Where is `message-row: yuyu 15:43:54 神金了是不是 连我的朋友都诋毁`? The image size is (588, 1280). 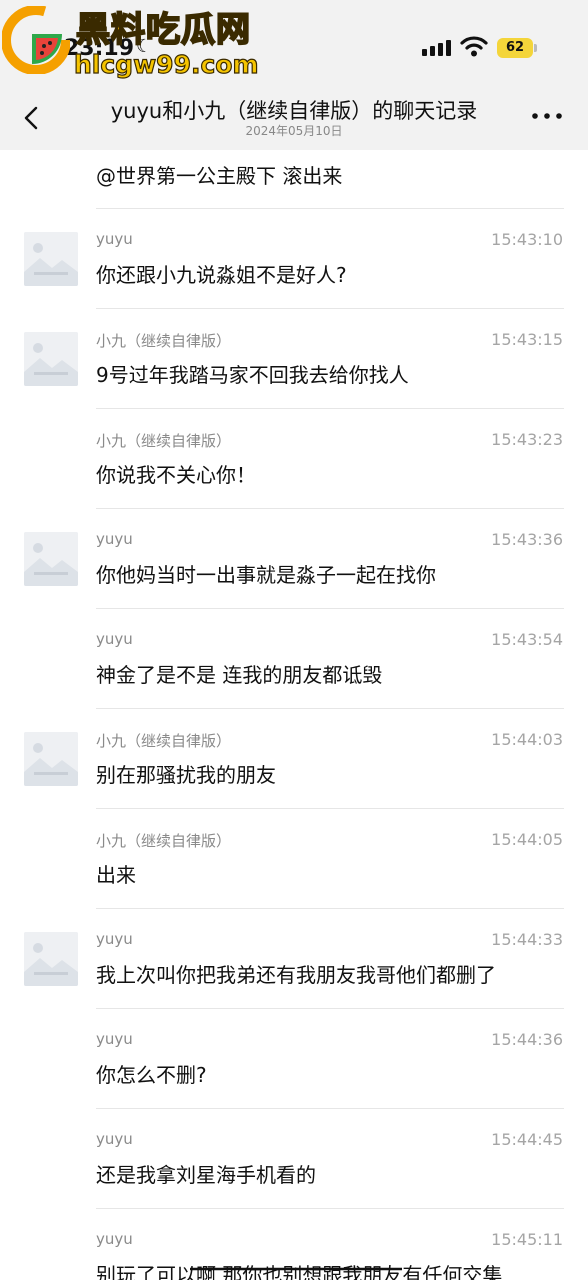 message-row: yuyu 15:43:54 神金了是不是 连我的朋友都诋毁 is located at coordinates (294, 658).